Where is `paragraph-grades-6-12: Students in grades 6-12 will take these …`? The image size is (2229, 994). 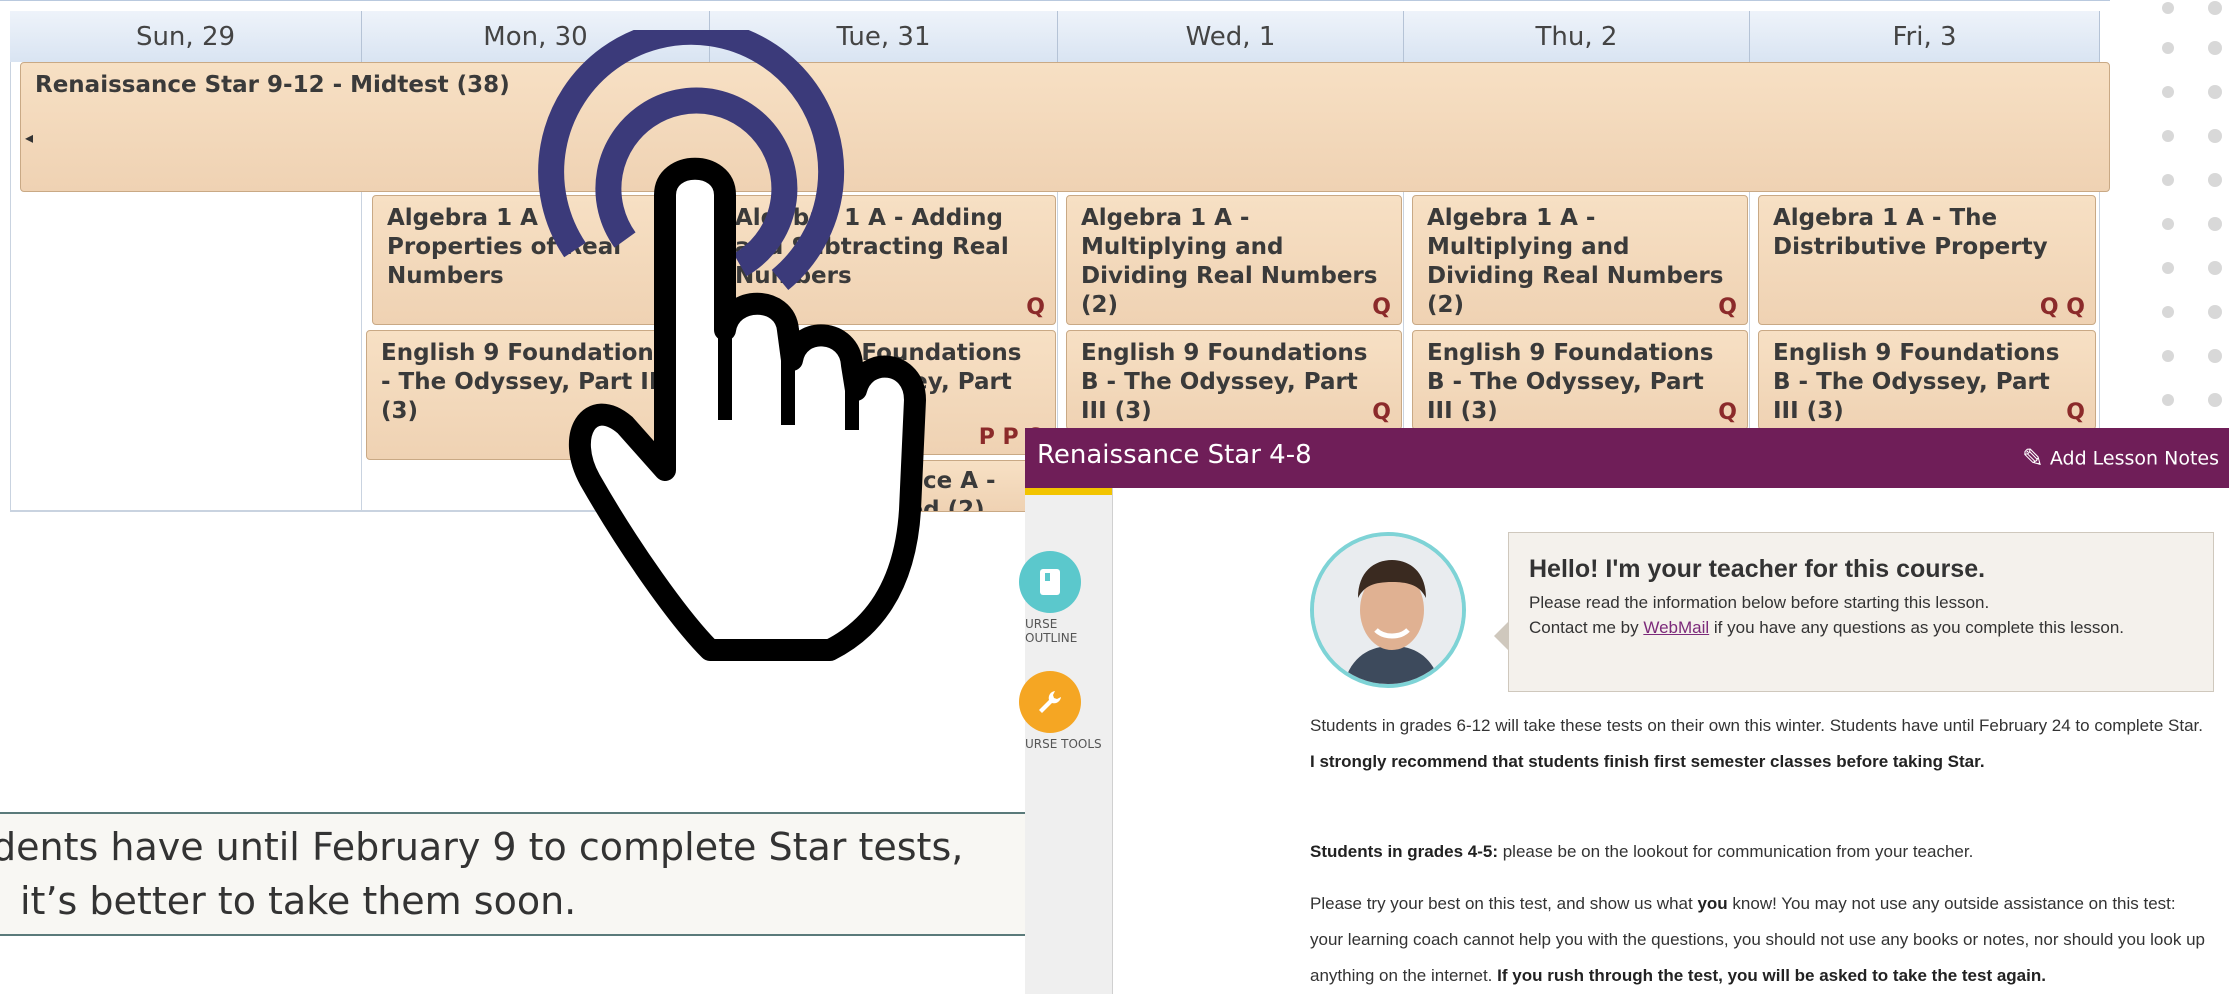
paragraph-grades-6-12: Students in grades 6-12 will take these … is located at coordinates (1760, 744).